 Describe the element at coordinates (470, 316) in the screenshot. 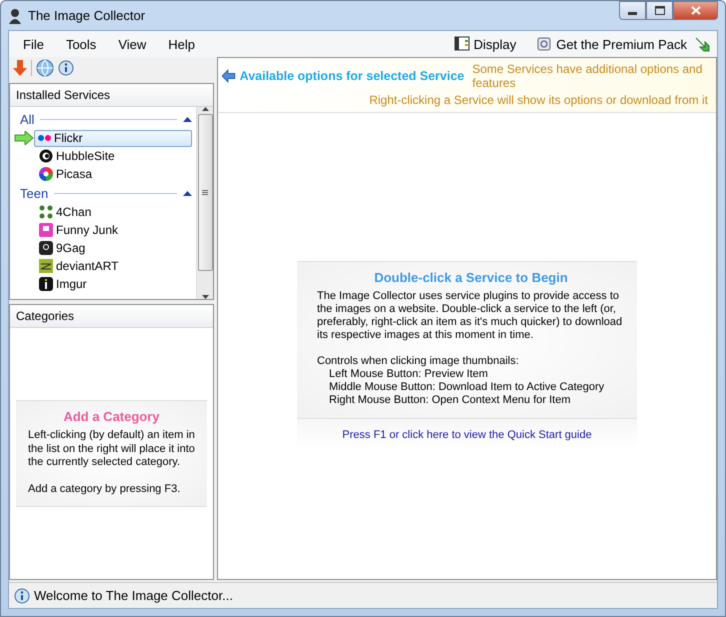

I see `start-text: The Image Collector uses service plugins to provide access to the images on a website. Double-click a service to the left (or, preferably, right-click an item as it's much quicker) to download its respective images at this moment in time.` at that location.